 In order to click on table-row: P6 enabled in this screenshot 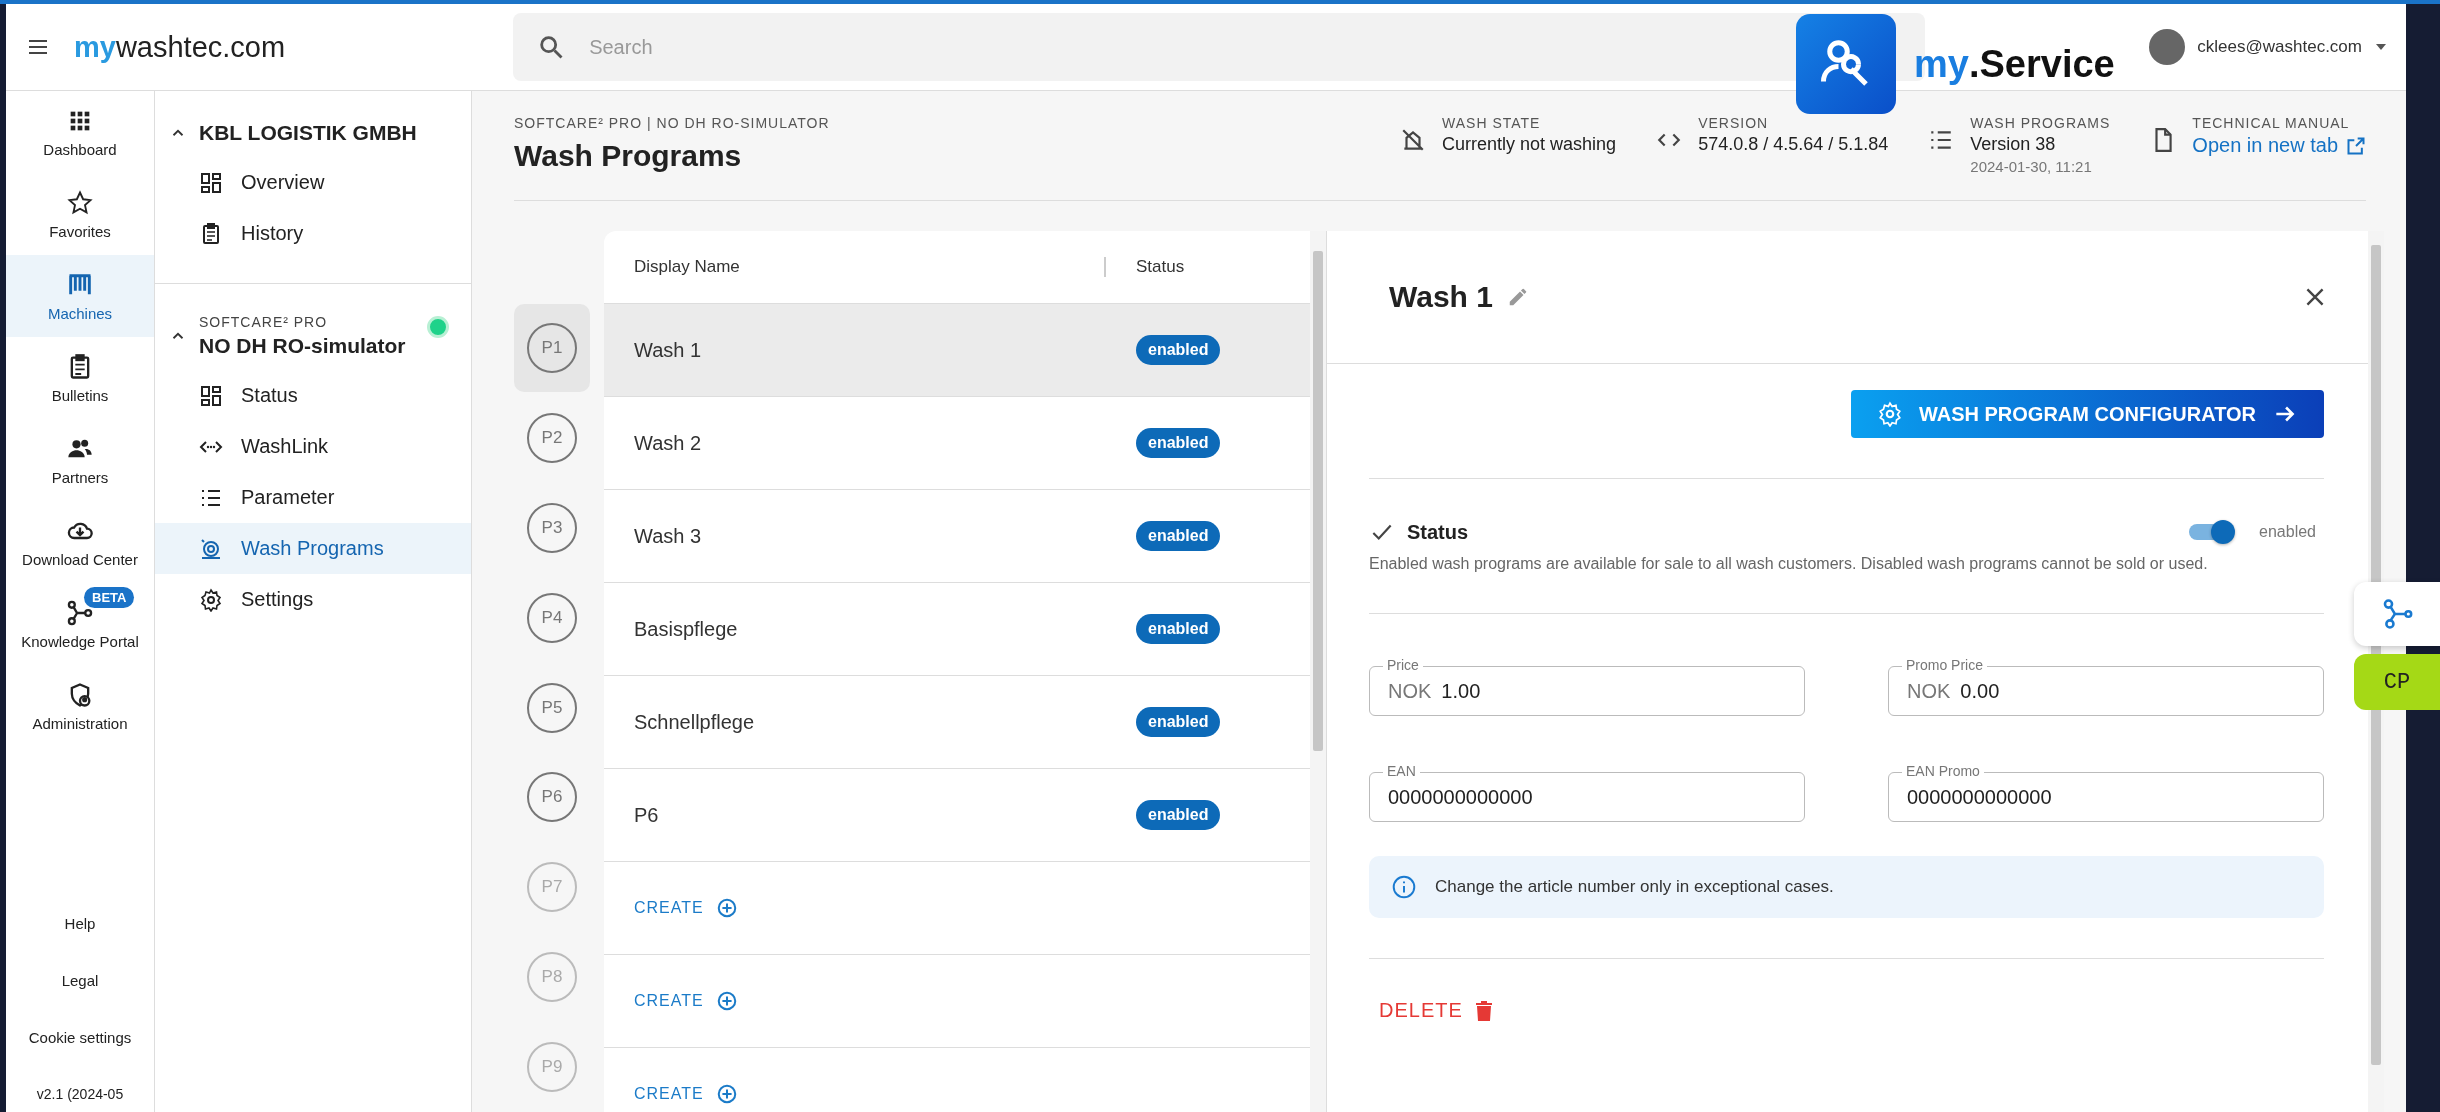, I will do `click(957, 815)`.